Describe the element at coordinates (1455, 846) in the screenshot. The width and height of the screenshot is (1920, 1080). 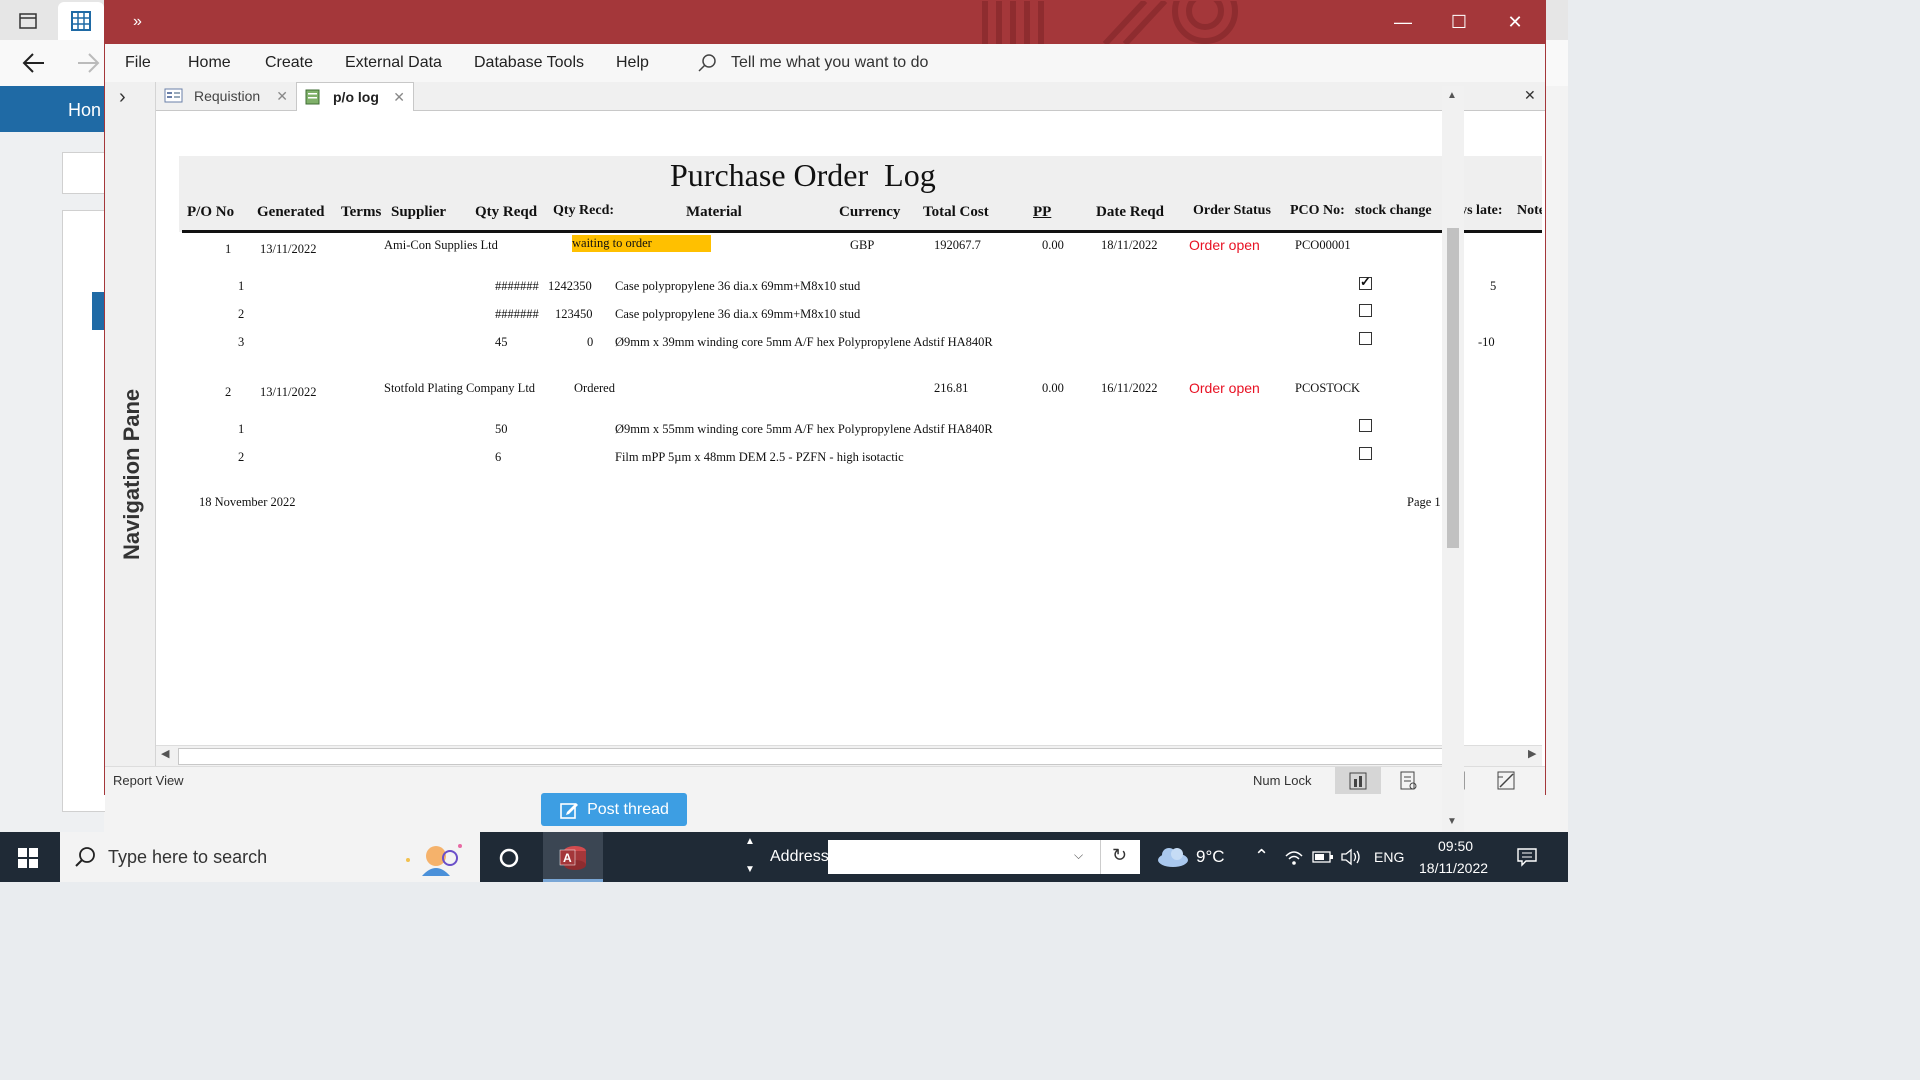
I see `clock-time: 09:50` at that location.